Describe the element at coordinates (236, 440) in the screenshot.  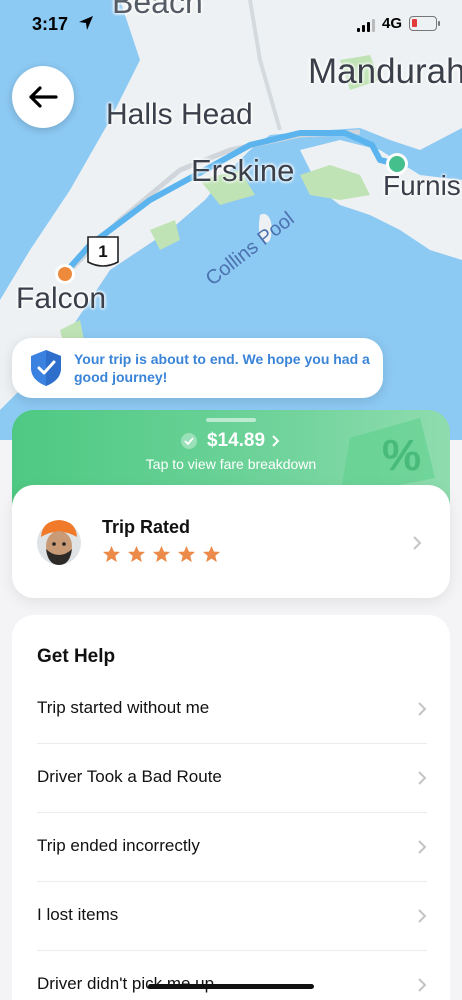
I see `fare-amount: $14.89` at that location.